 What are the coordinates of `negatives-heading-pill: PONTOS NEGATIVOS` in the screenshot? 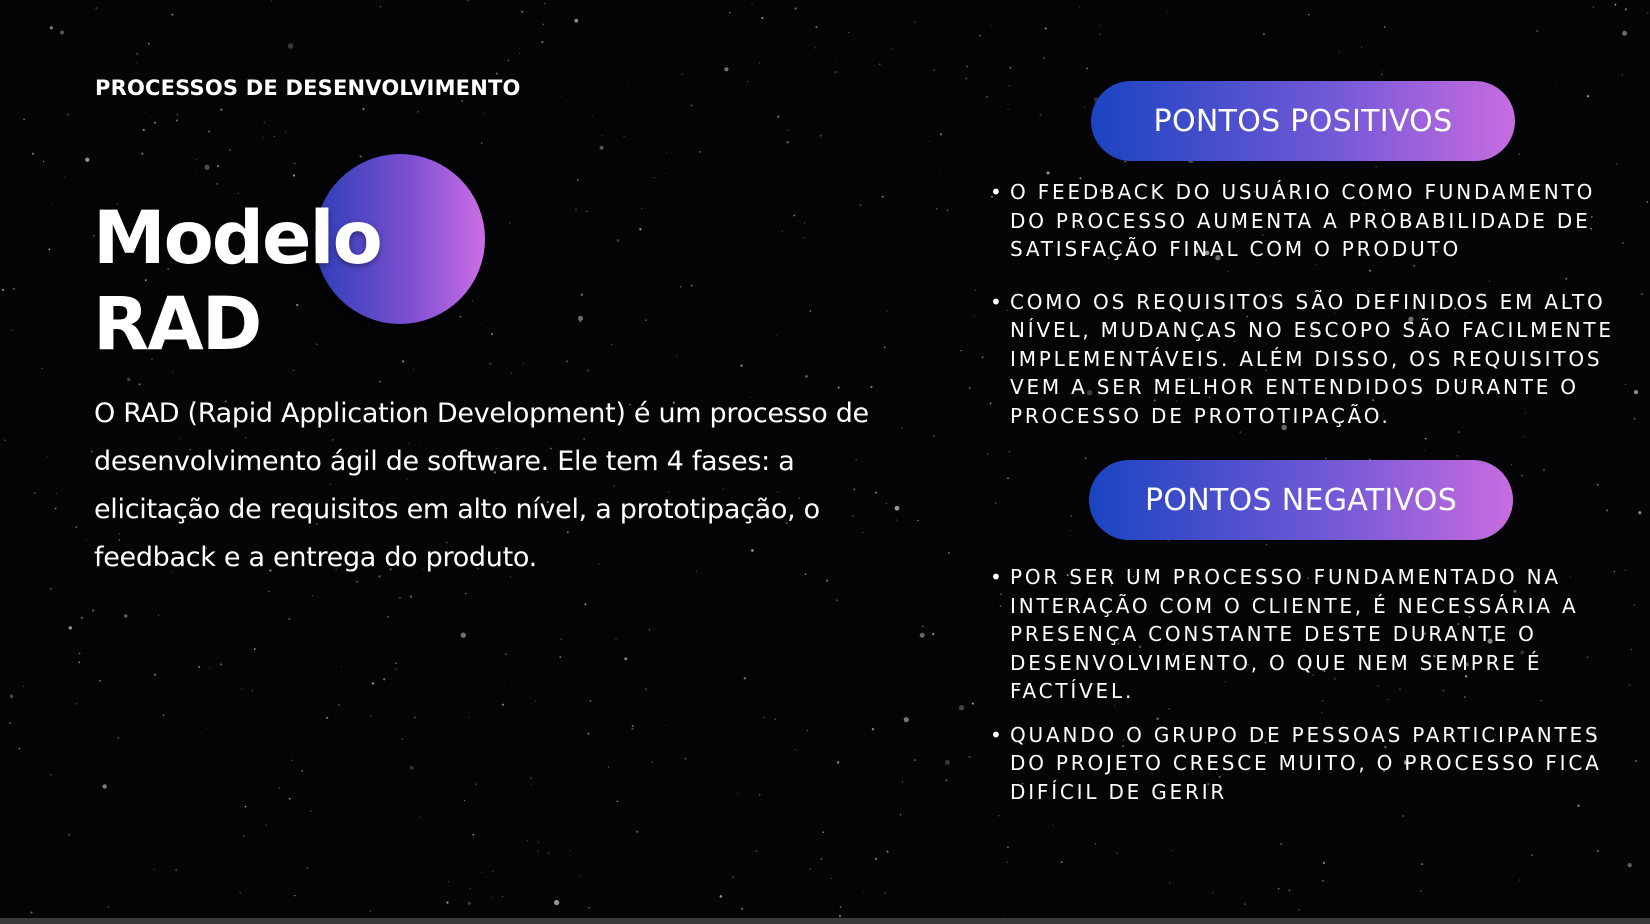 It's located at (1301, 500).